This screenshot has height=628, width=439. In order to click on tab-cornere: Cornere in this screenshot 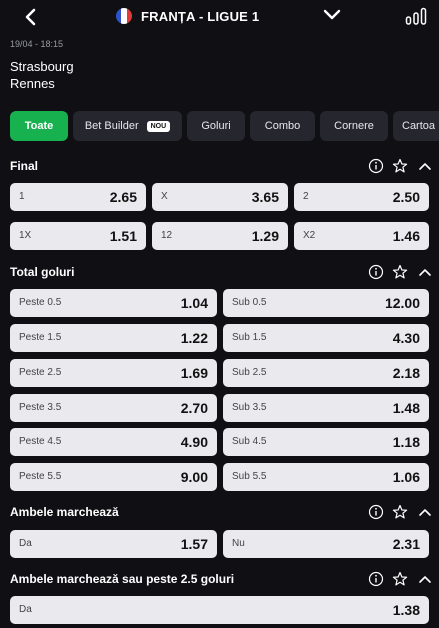, I will do `click(354, 126)`.